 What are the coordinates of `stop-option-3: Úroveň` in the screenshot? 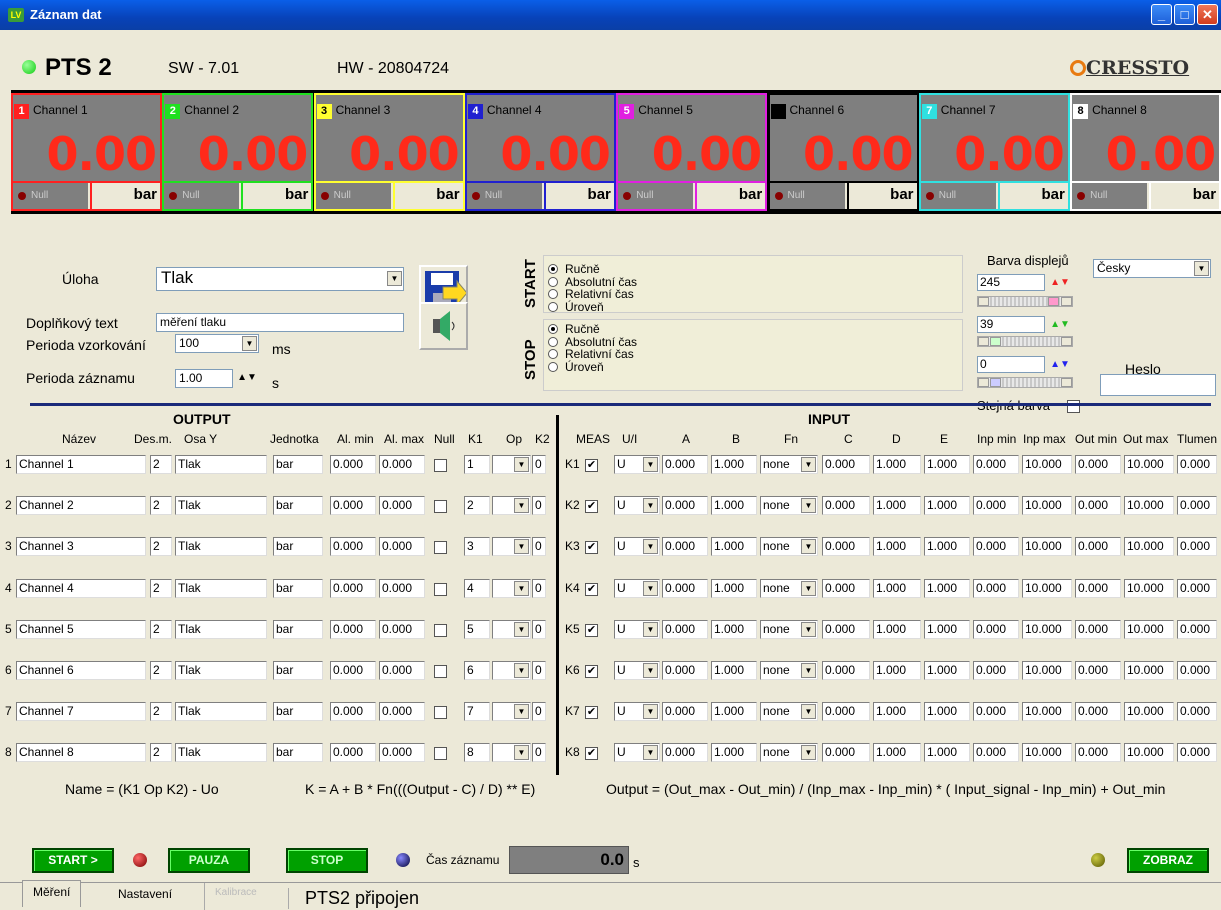 It's located at (576, 367).